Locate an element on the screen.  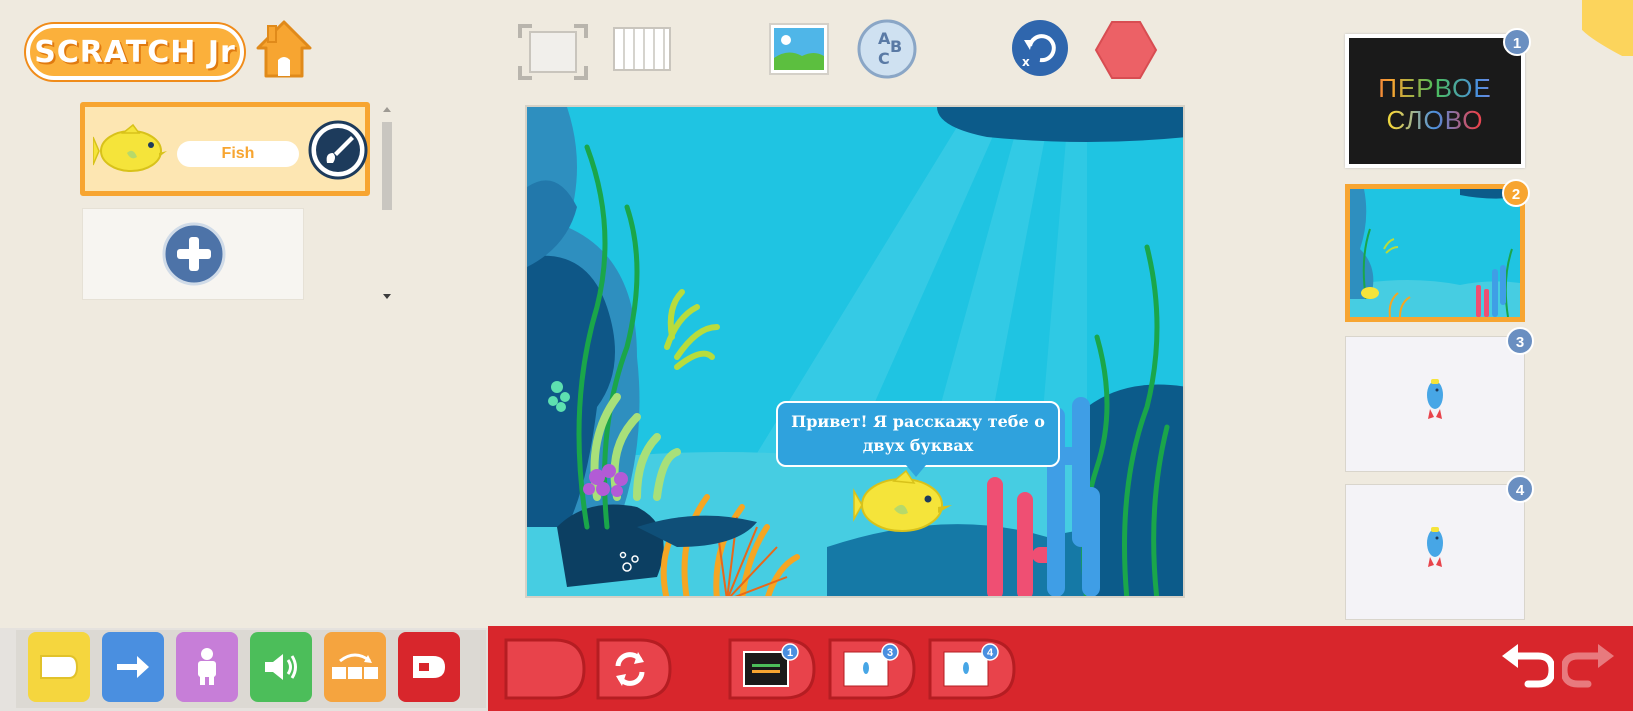
page-link-icon: 4 is located at coordinates (972, 669).